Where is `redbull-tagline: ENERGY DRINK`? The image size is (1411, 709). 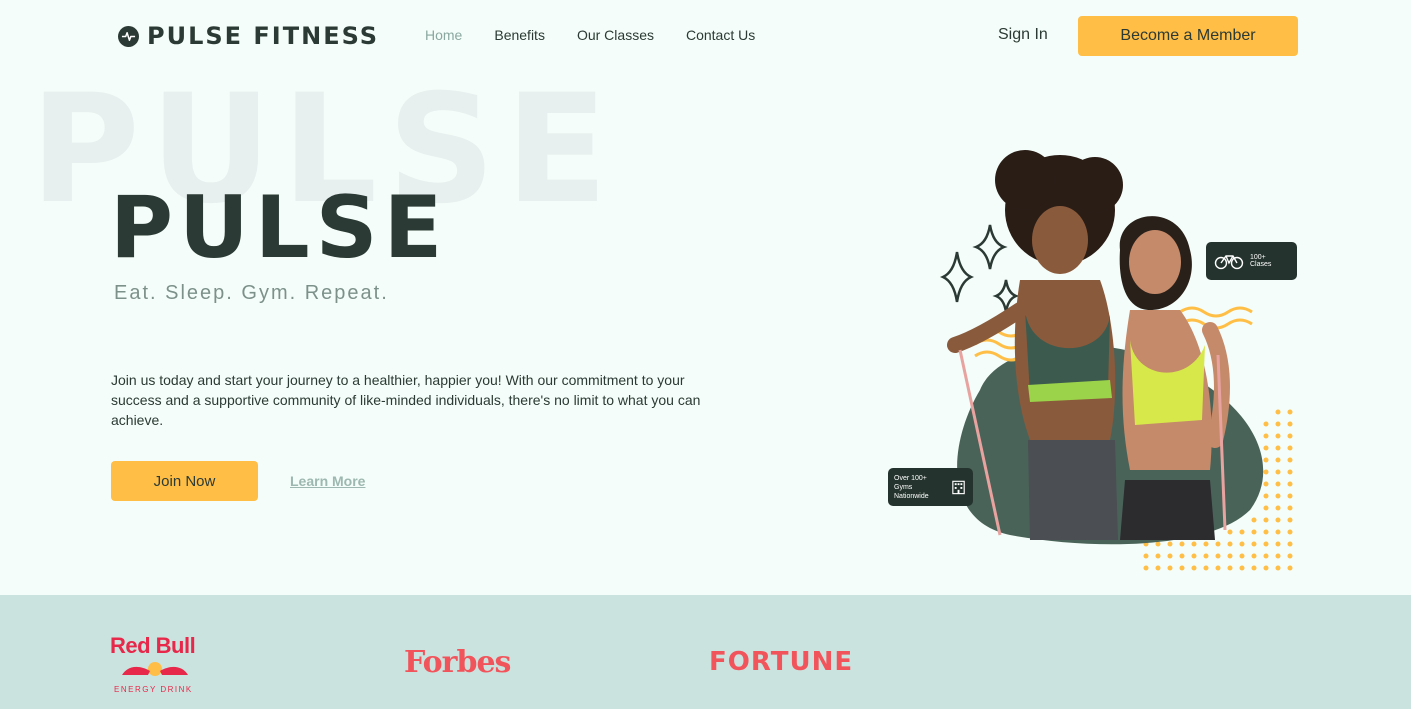
redbull-tagline: ENERGY DRINK is located at coordinates (153, 689).